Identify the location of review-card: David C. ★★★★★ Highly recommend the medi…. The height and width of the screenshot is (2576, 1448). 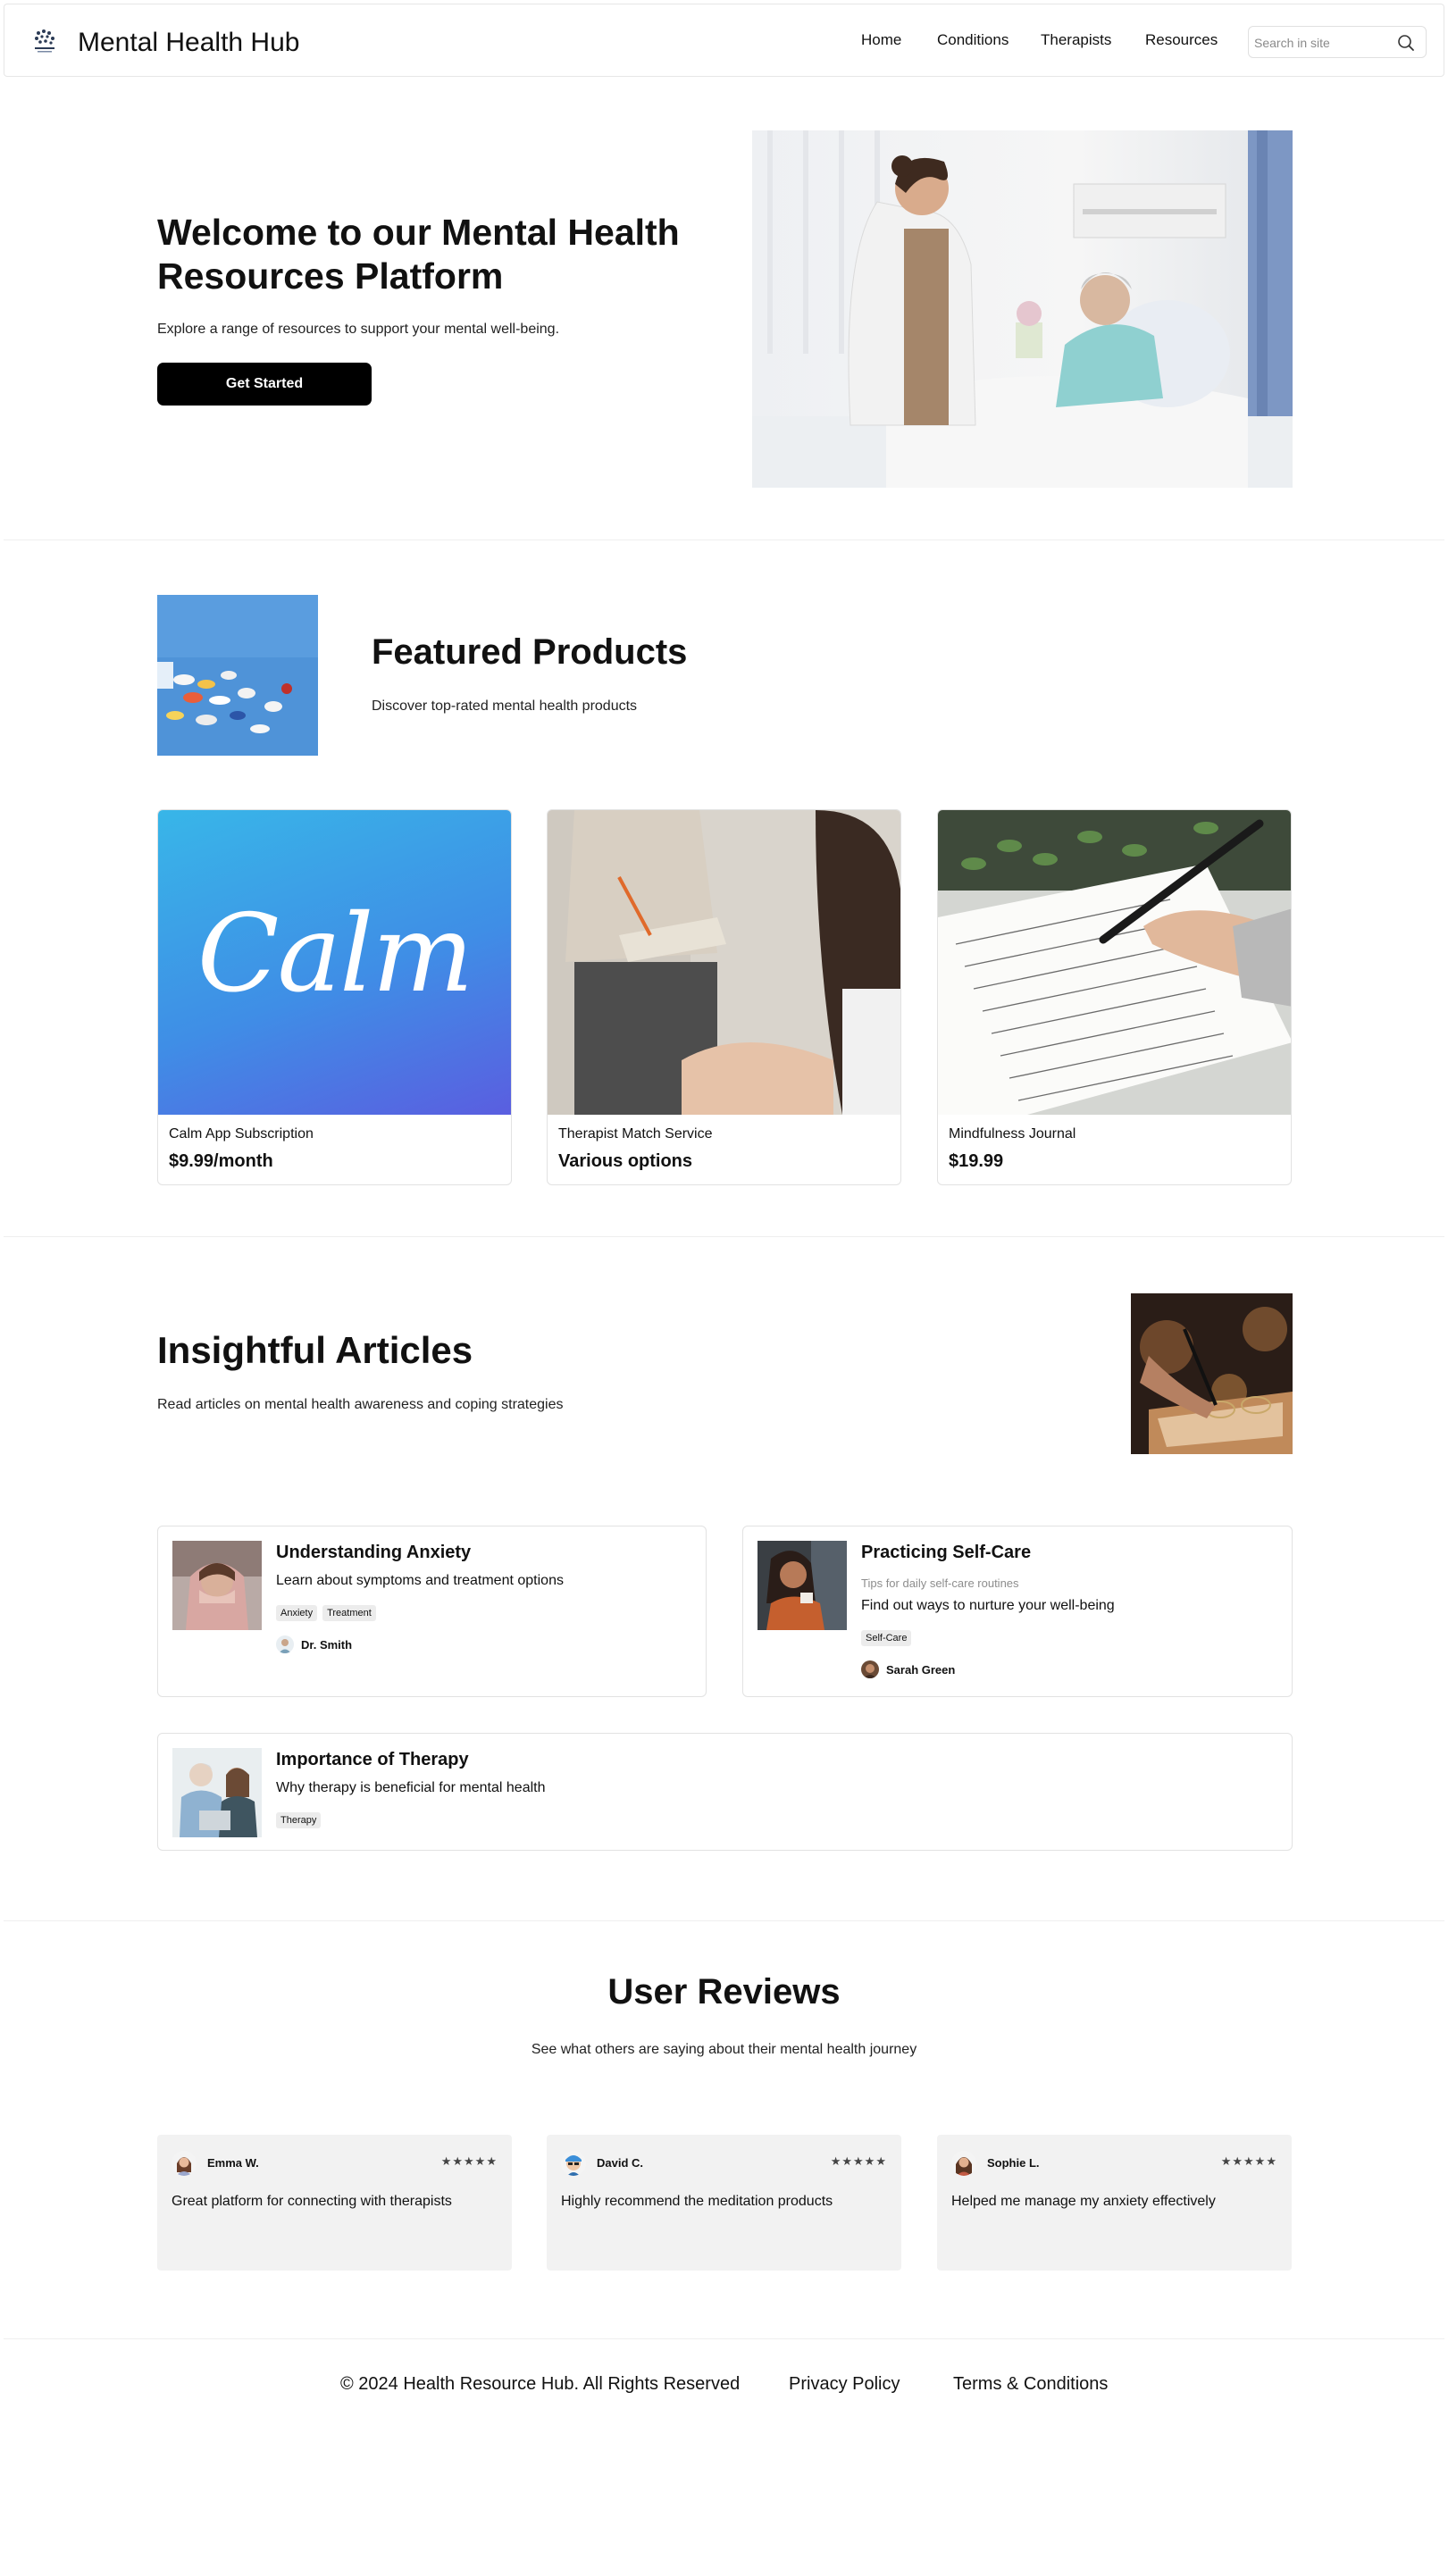
(724, 2203).